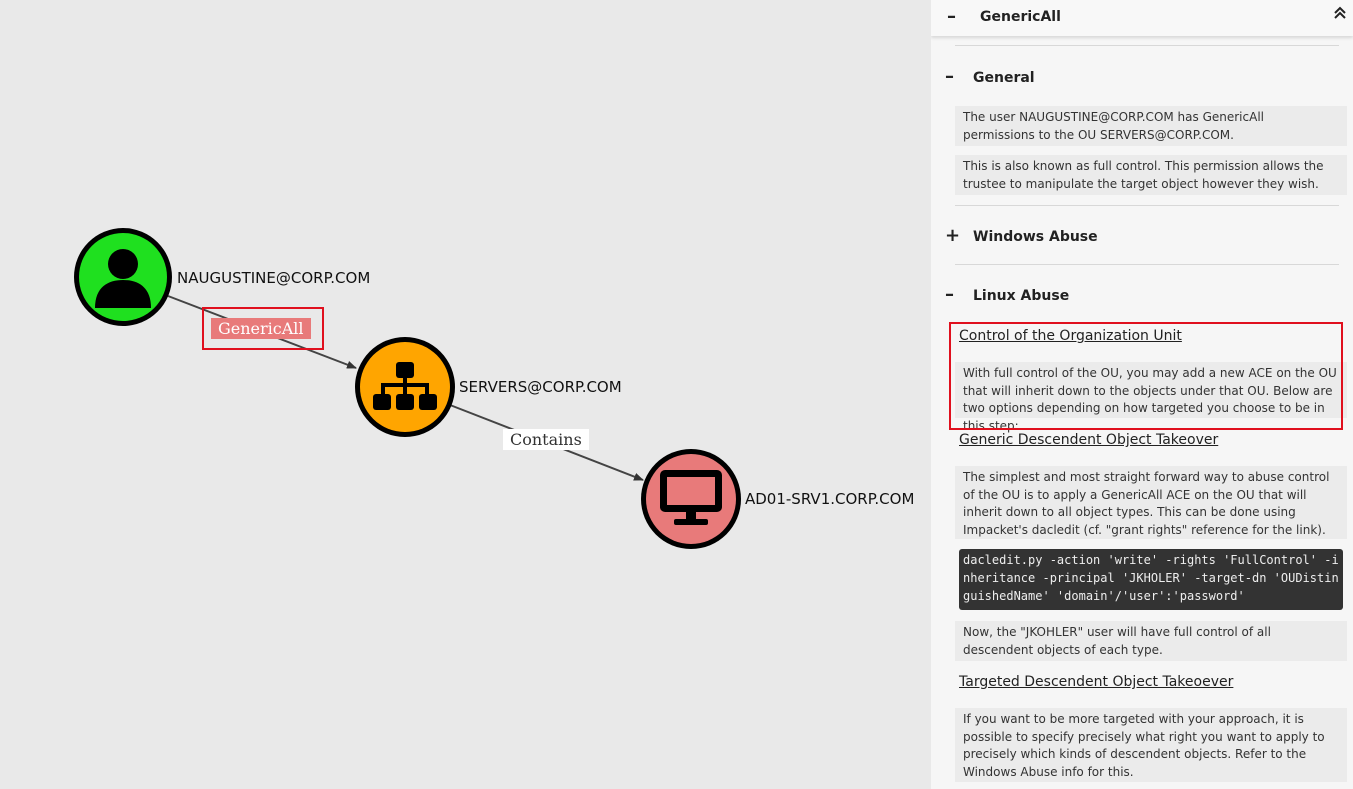 The height and width of the screenshot is (789, 1353). I want to click on section-linux-abuse-header: – Linux Abuse, so click(1007, 294).